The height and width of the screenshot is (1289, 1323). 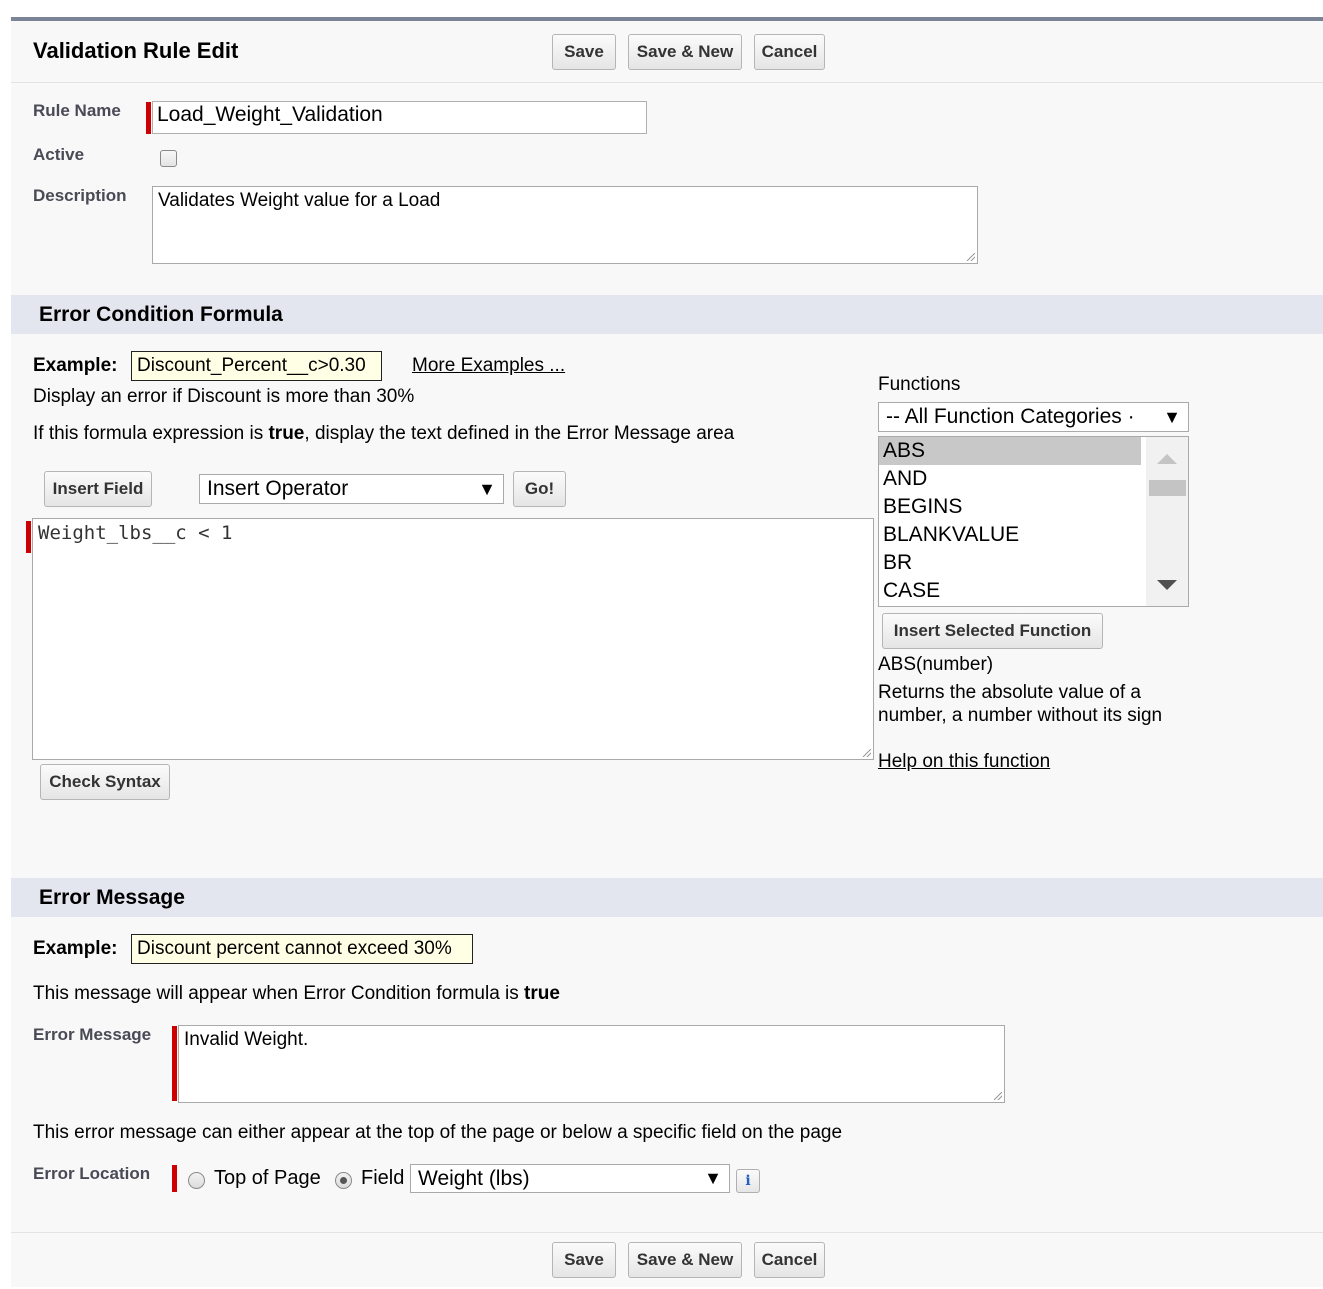 I want to click on description-text: Validates Weight value for a Load, so click(x=299, y=200).